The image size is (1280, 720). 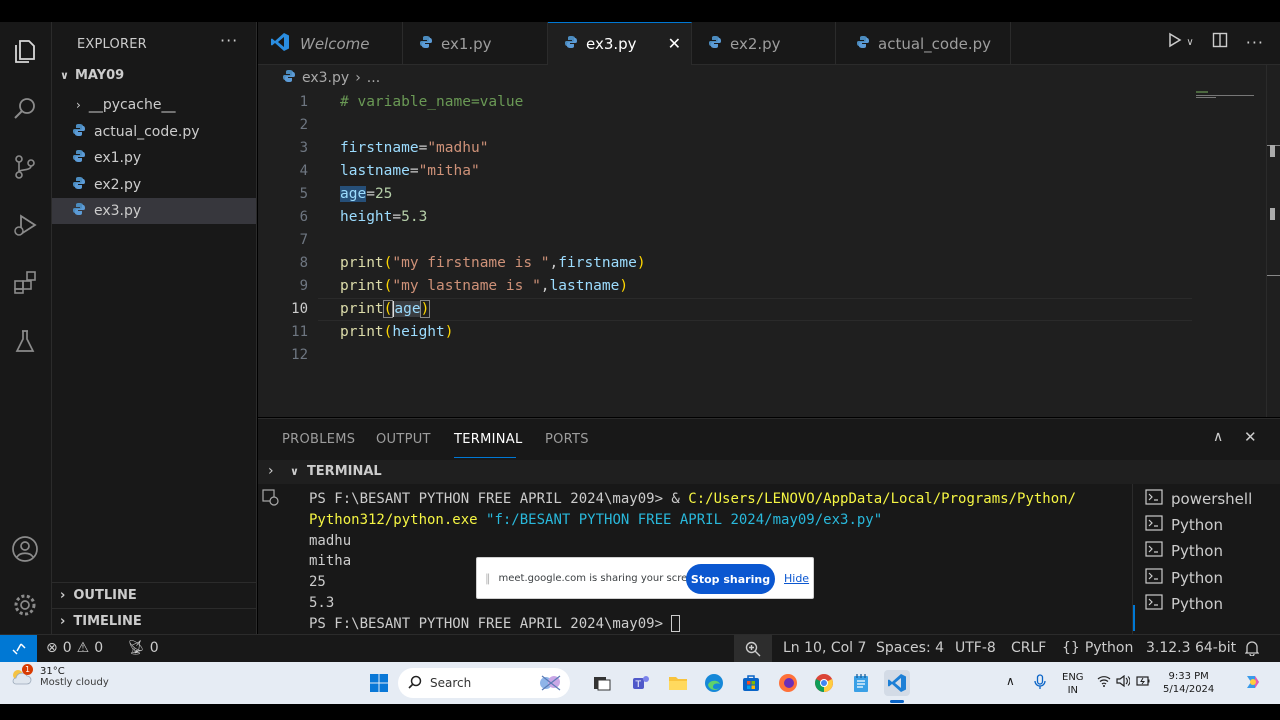 What do you see at coordinates (25, 109) in the screenshot?
I see `search-icon` at bounding box center [25, 109].